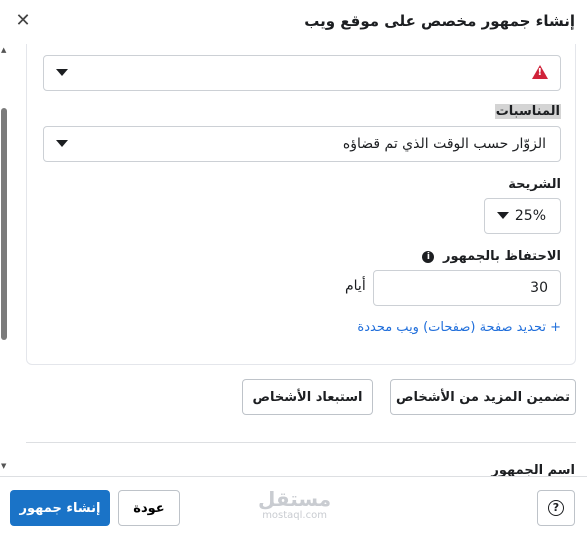 Image resolution: width=587 pixels, height=541 pixels. What do you see at coordinates (301, 442) in the screenshot?
I see `divider` at bounding box center [301, 442].